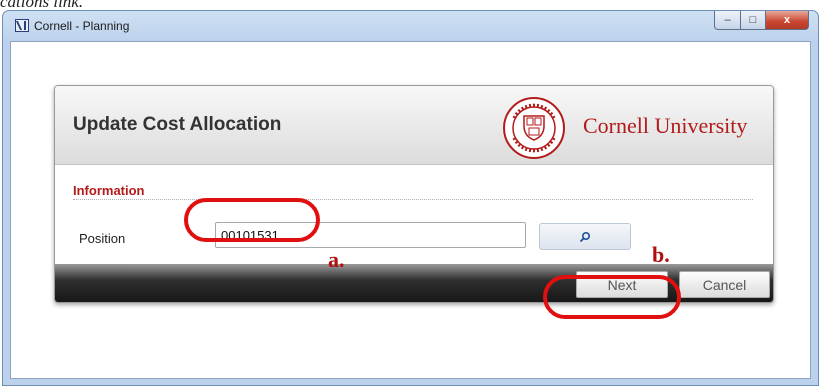  I want to click on cornell-seal-logo, so click(534, 128).